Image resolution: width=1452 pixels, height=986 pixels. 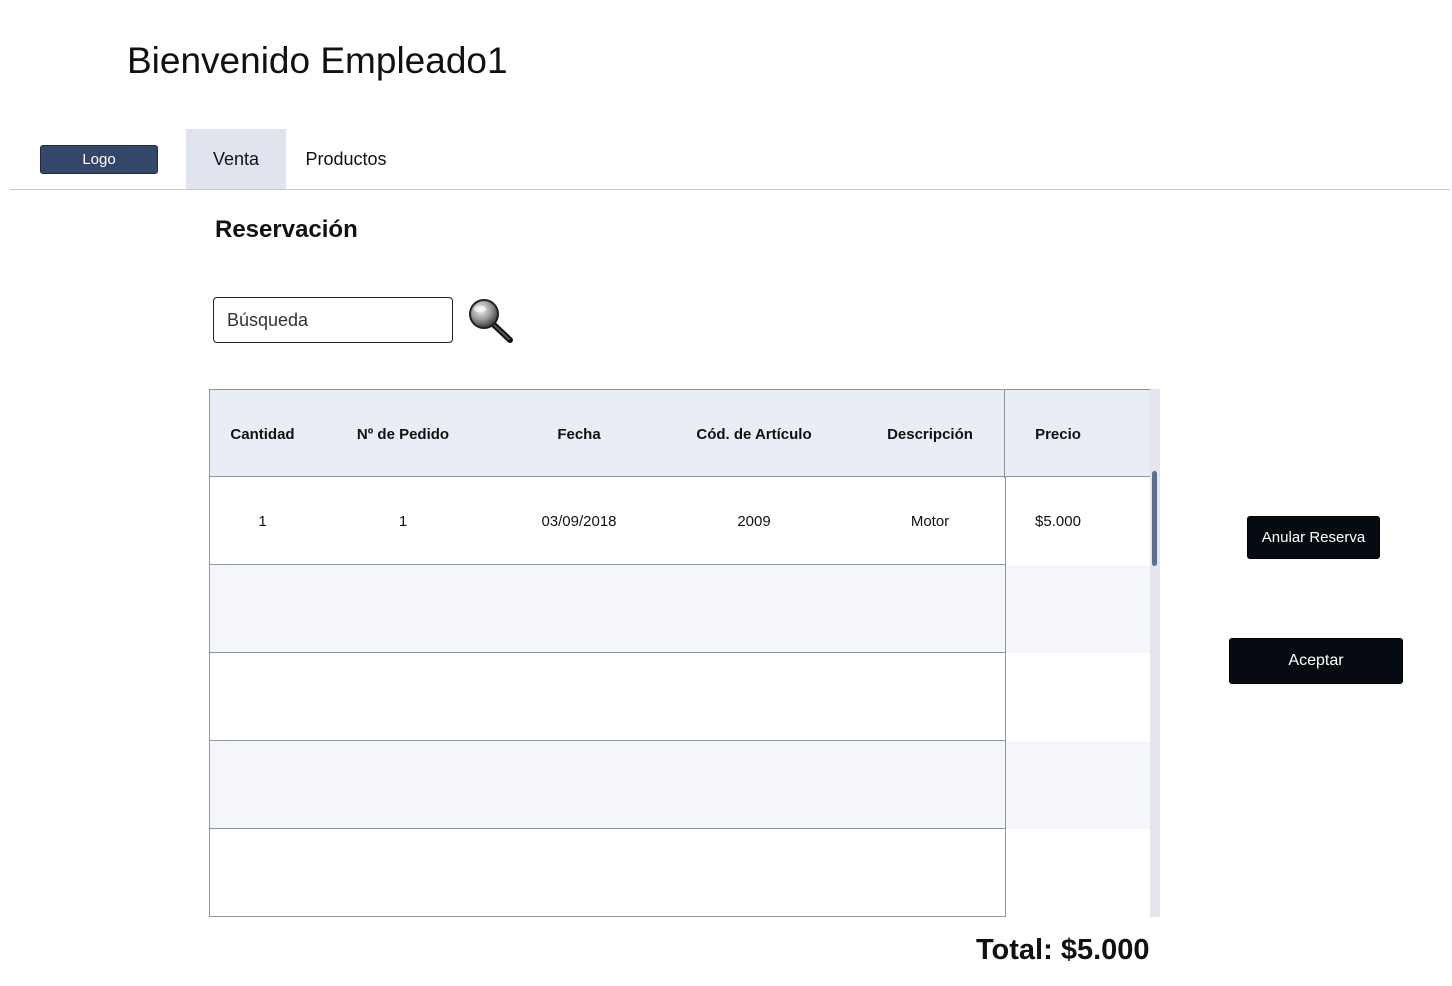 What do you see at coordinates (403, 434) in the screenshot?
I see `col-pedido: Nº de Pedido` at bounding box center [403, 434].